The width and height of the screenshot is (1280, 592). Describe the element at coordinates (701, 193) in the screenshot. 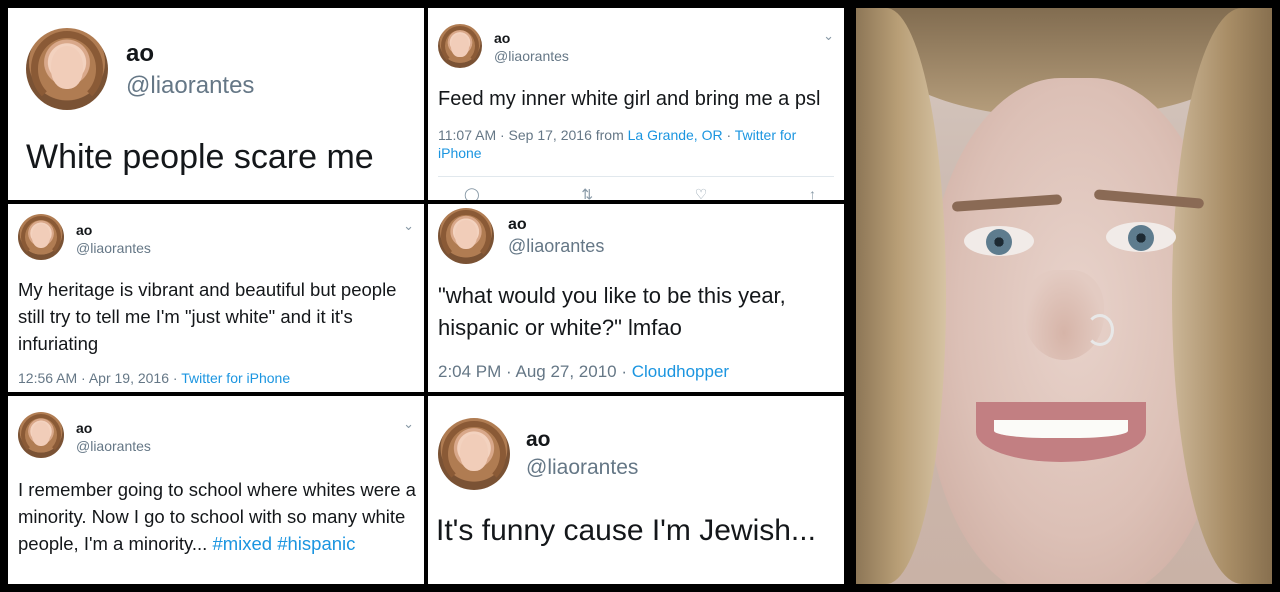

I see `heart-icon: ♡` at that location.